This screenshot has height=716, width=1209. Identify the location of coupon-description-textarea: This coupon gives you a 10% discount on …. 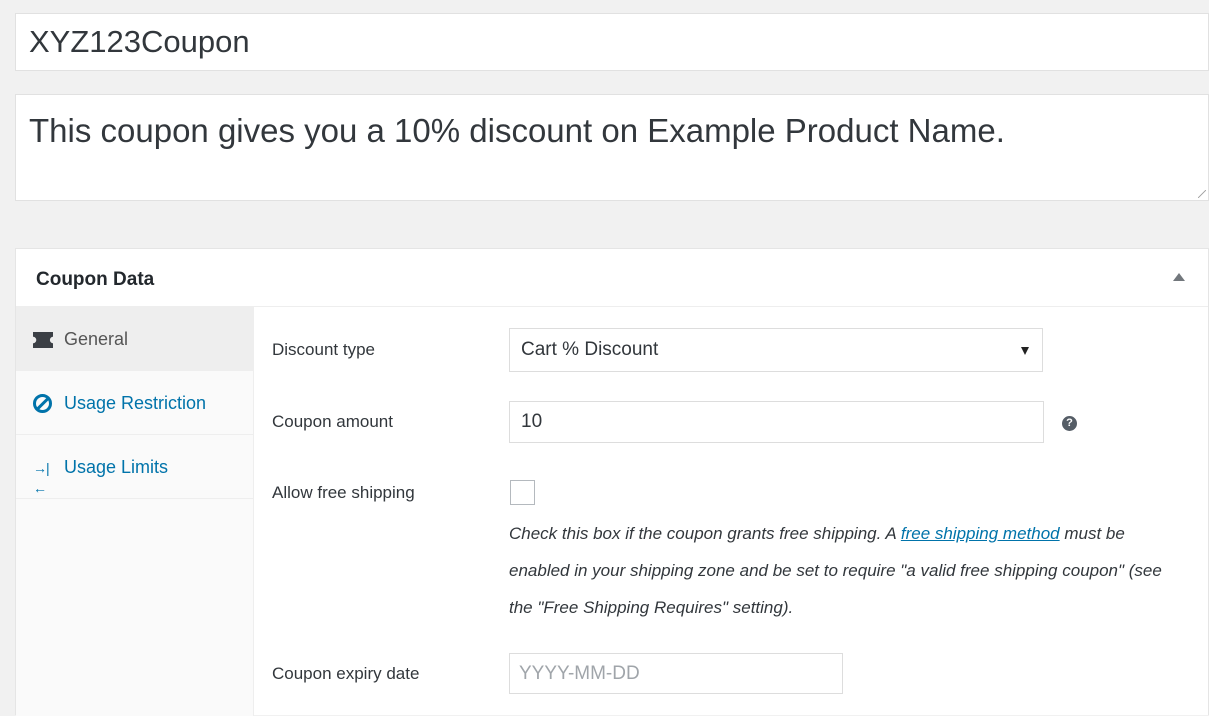
(612, 147).